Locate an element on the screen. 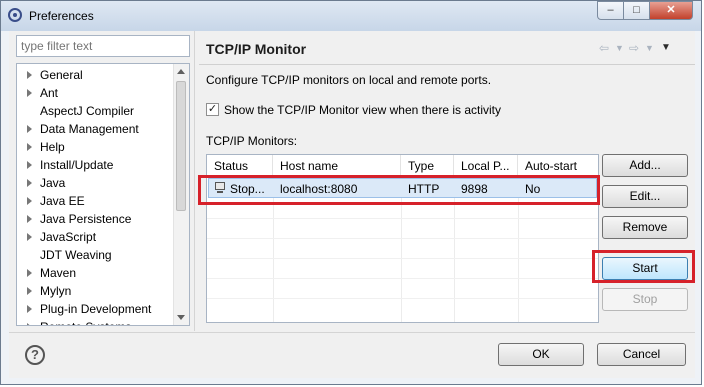 This screenshot has width=704, height=387. scroll-thumb is located at coordinates (181, 146).